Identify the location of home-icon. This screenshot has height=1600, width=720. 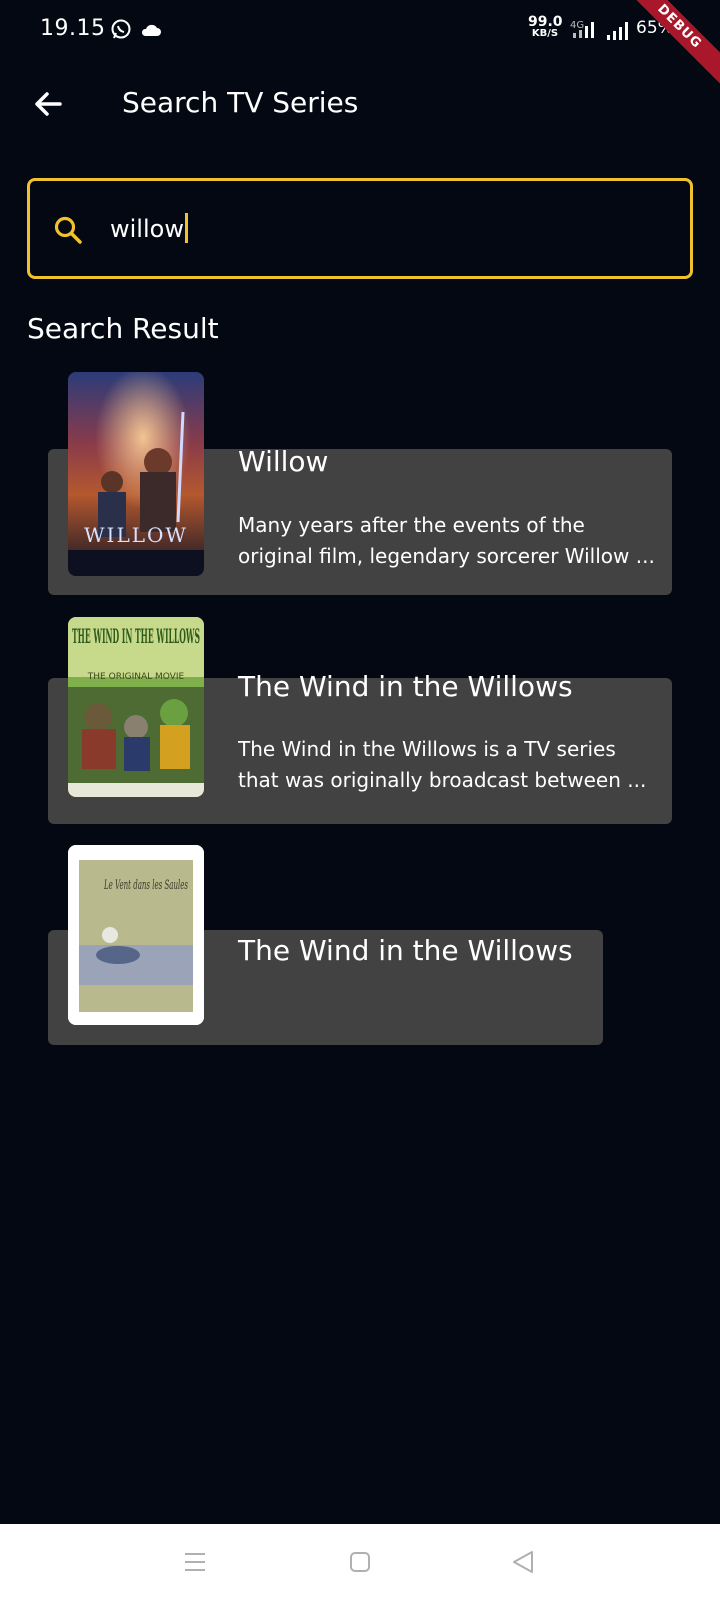
(360, 1562).